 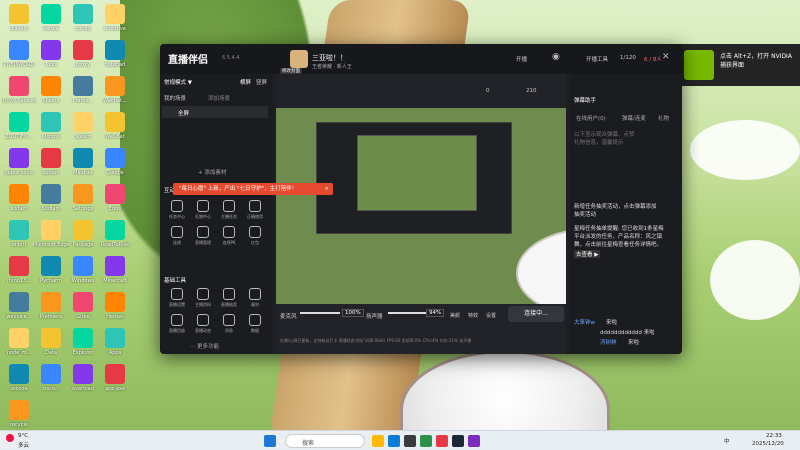 What do you see at coordinates (374, 316) in the screenshot?
I see `speaker-label: 扬声器` at bounding box center [374, 316].